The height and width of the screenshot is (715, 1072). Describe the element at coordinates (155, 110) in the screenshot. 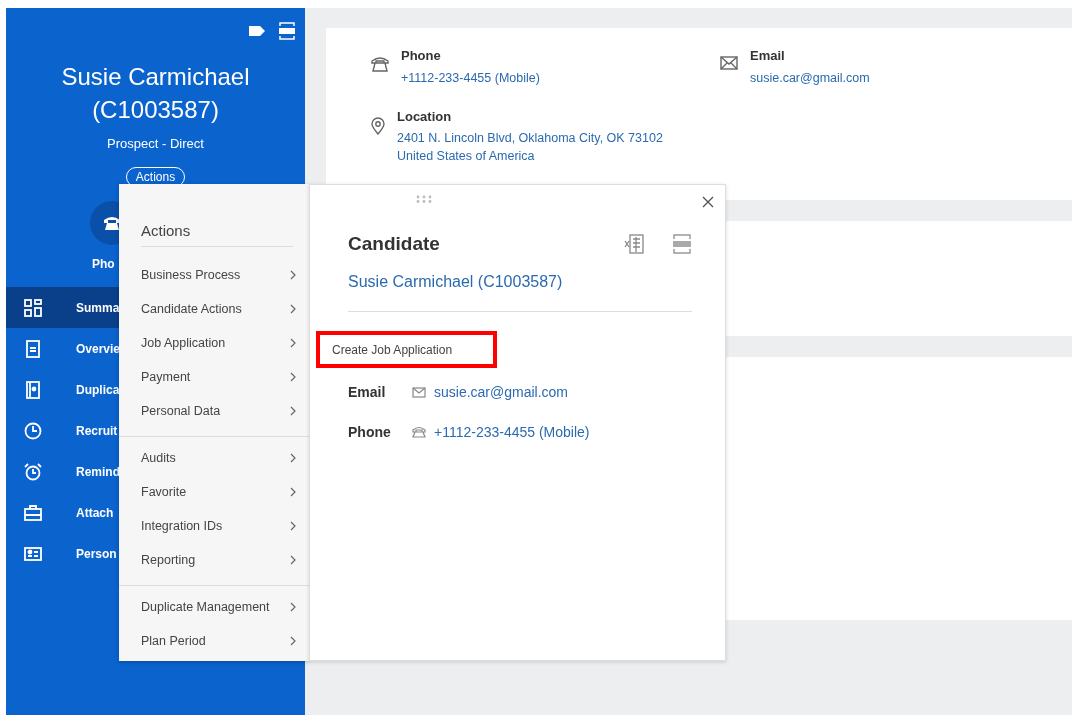

I see `profile-id: (C1003587)` at that location.